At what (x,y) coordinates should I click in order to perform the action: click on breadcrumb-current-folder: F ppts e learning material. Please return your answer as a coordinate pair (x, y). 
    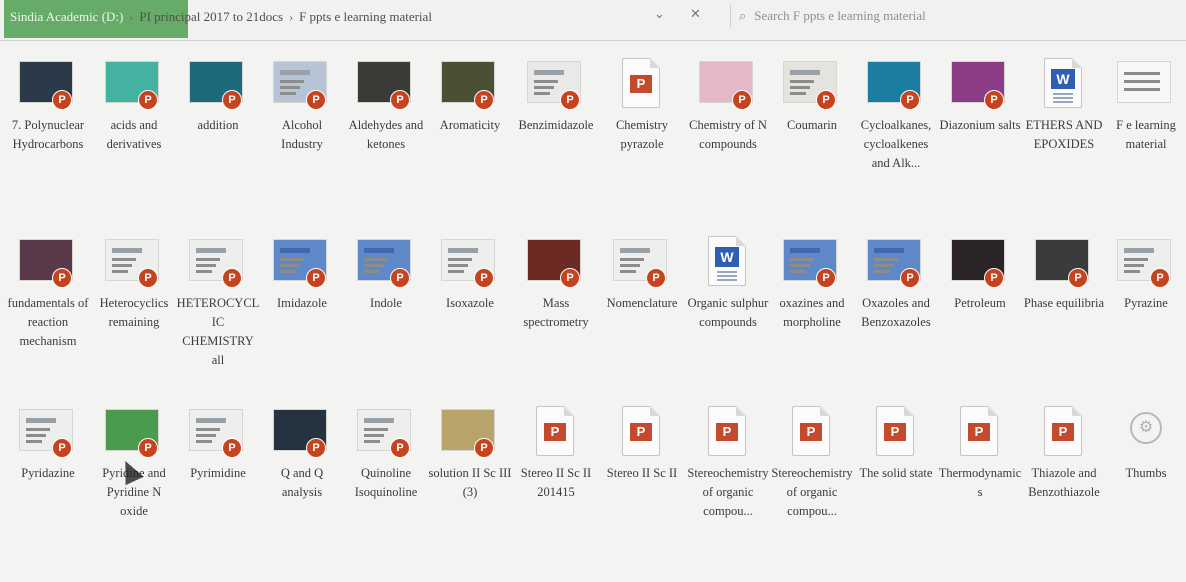
    Looking at the image, I should click on (365, 17).